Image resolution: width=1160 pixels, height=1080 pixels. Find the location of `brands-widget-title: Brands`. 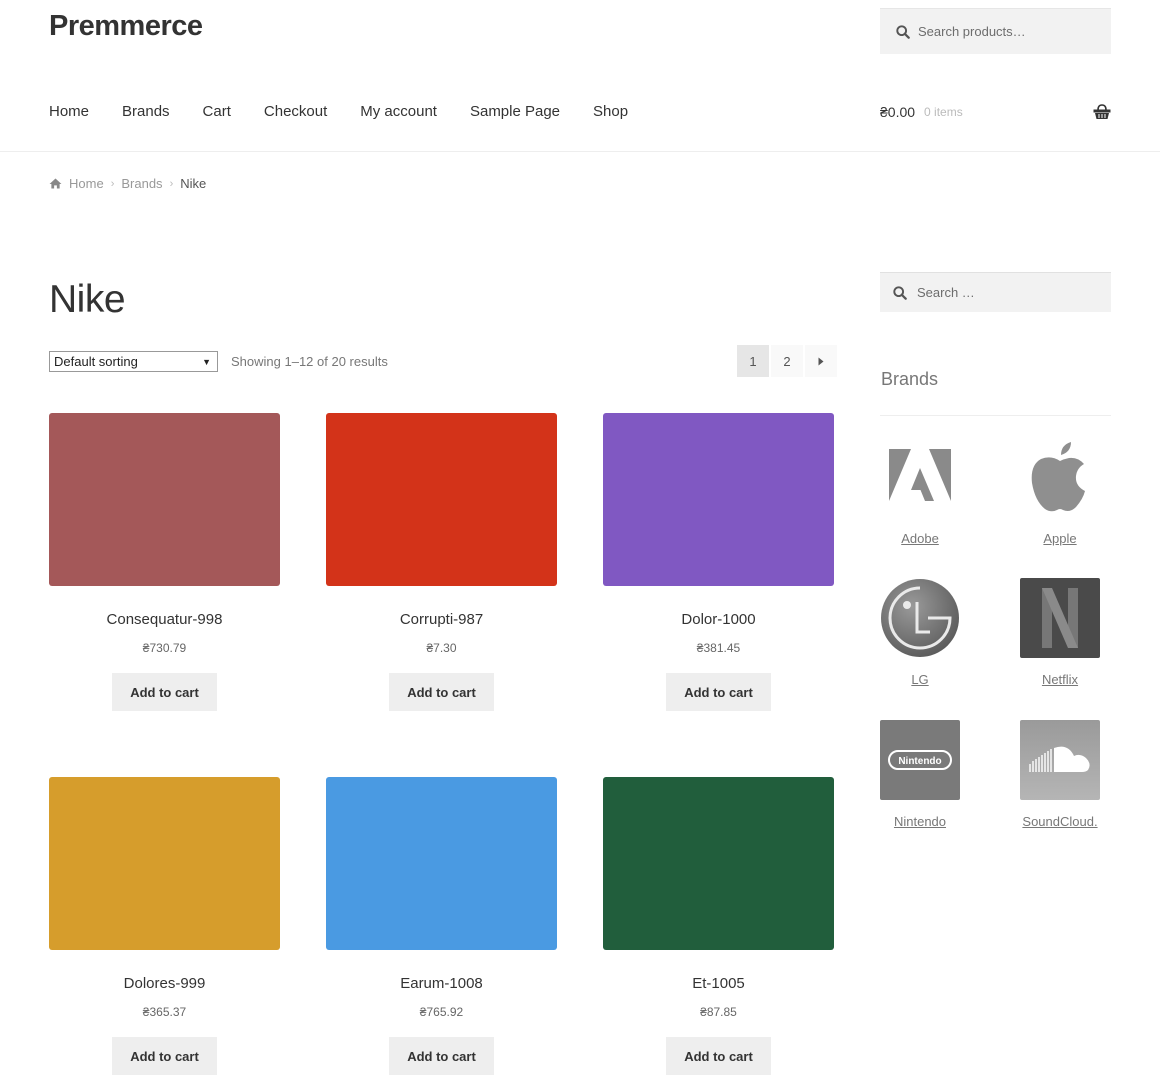

brands-widget-title: Brands is located at coordinates (910, 379).